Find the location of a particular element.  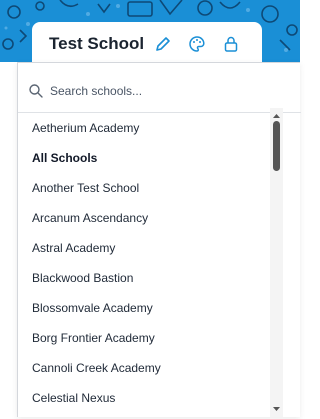

school-search is located at coordinates (159, 91).